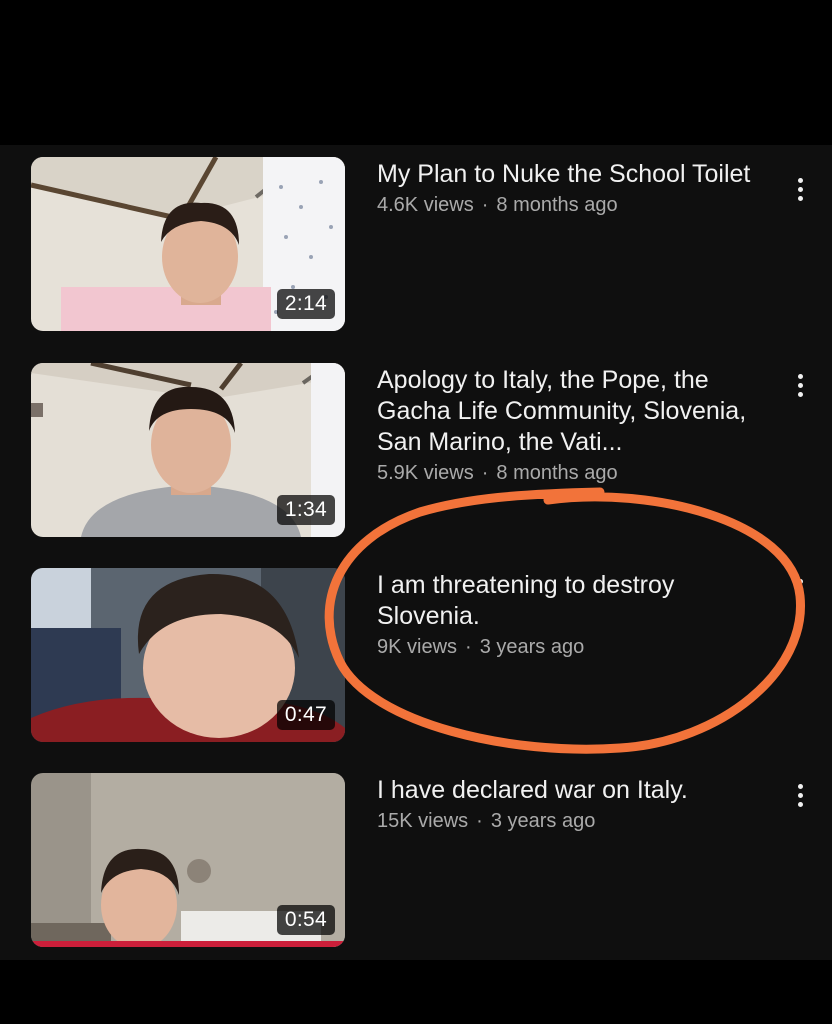 Image resolution: width=832 pixels, height=1024 pixels. Describe the element at coordinates (577, 174) in the screenshot. I see `video-title: My Plan to Nuke the School Toilet` at that location.